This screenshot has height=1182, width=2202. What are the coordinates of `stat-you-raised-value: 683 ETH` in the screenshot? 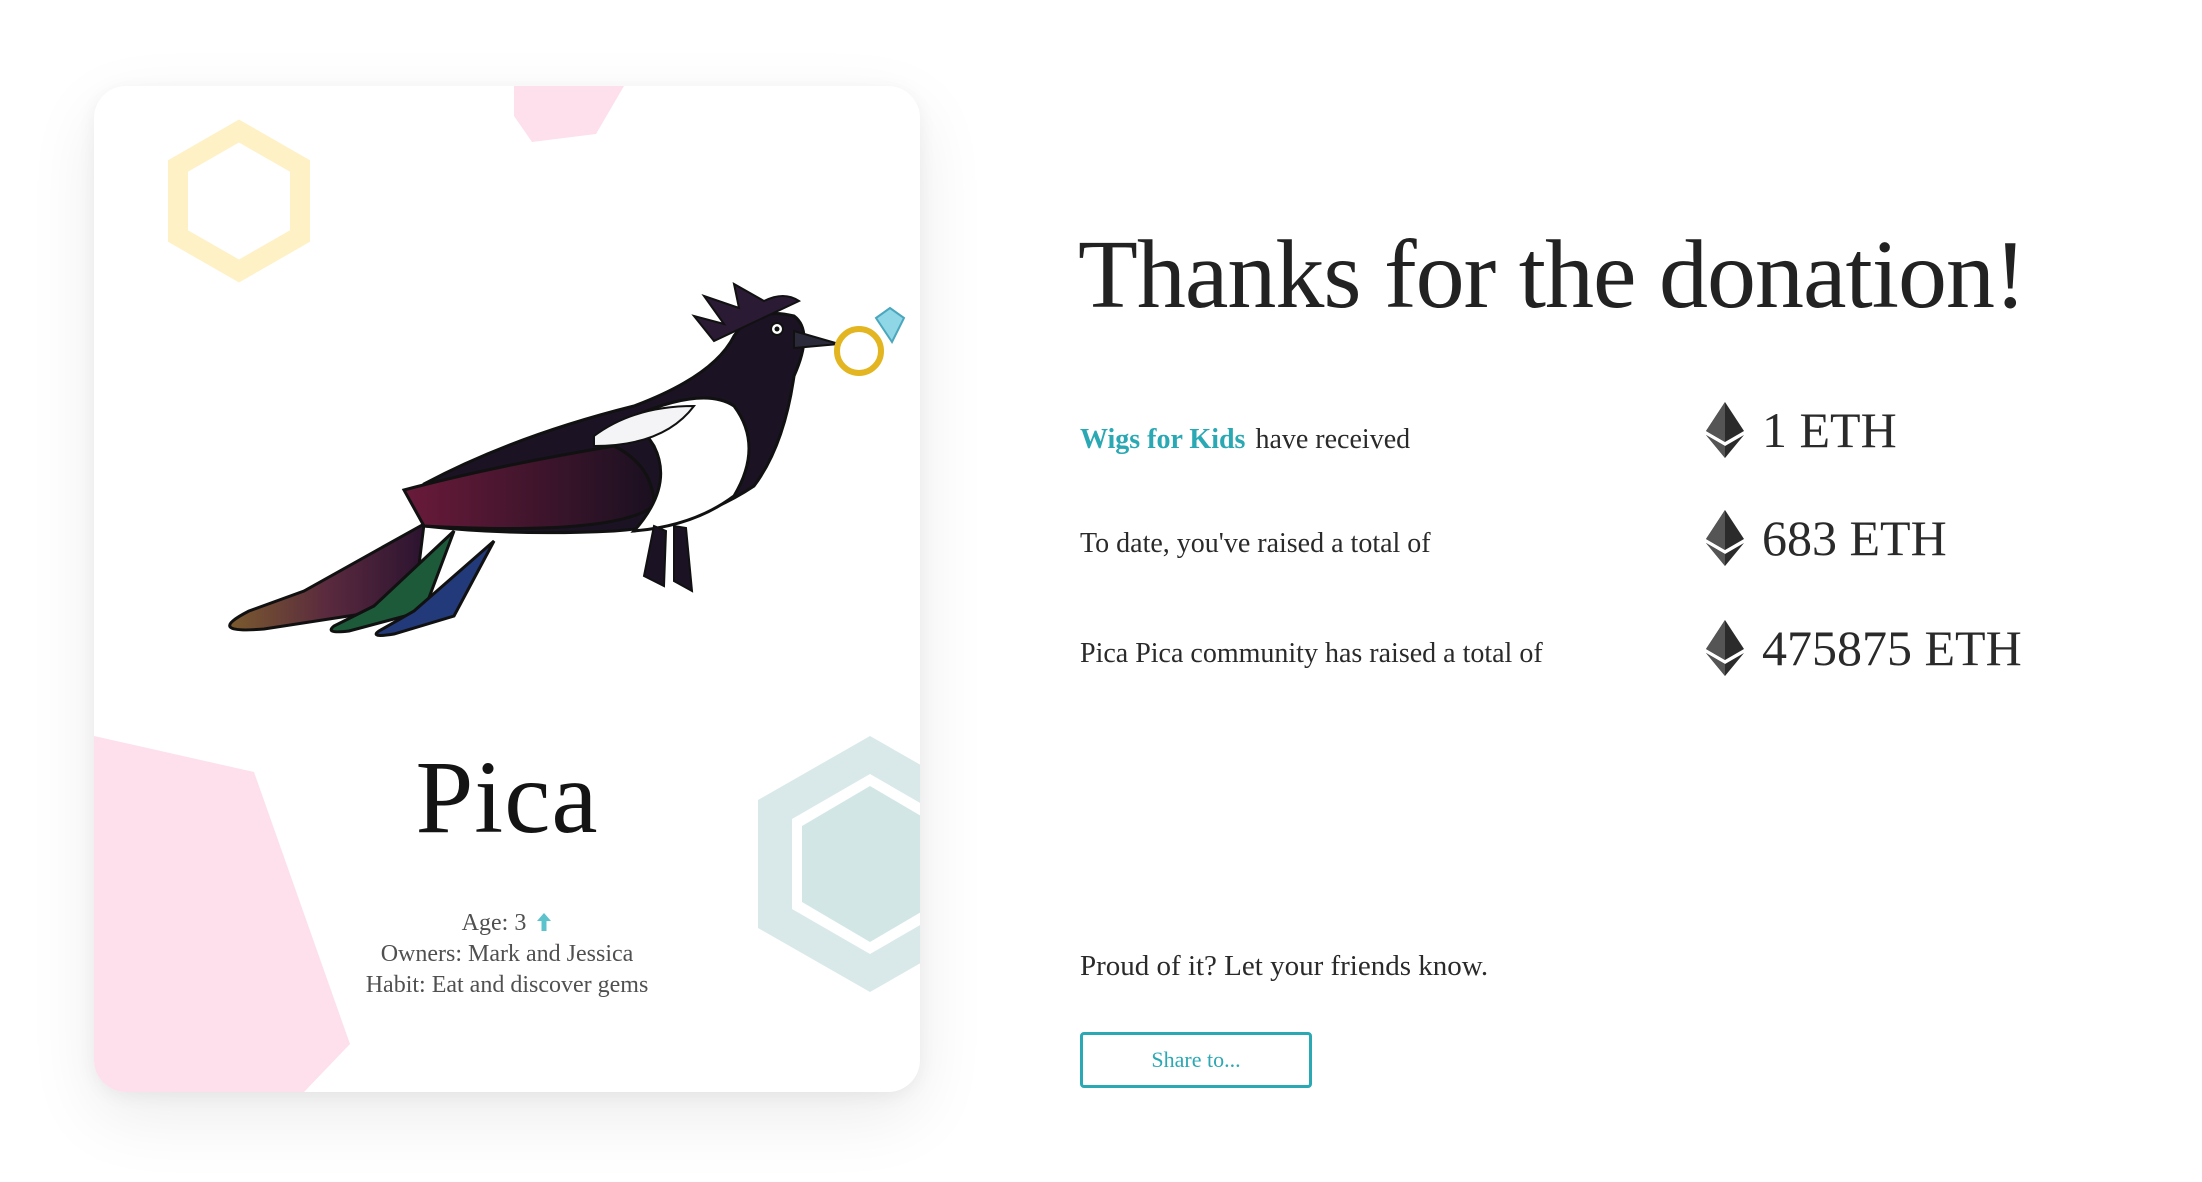 It's located at (1826, 538).